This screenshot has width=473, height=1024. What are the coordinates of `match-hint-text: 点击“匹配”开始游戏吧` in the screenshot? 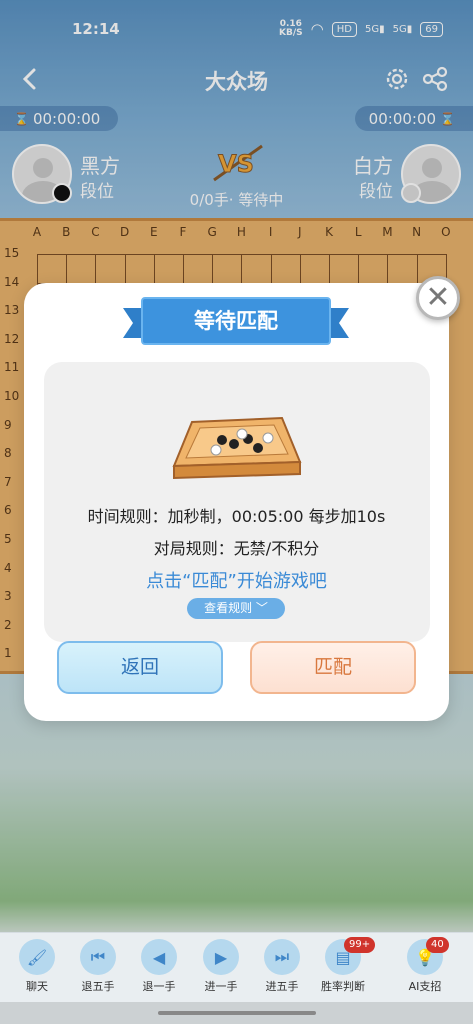 It's located at (236, 581).